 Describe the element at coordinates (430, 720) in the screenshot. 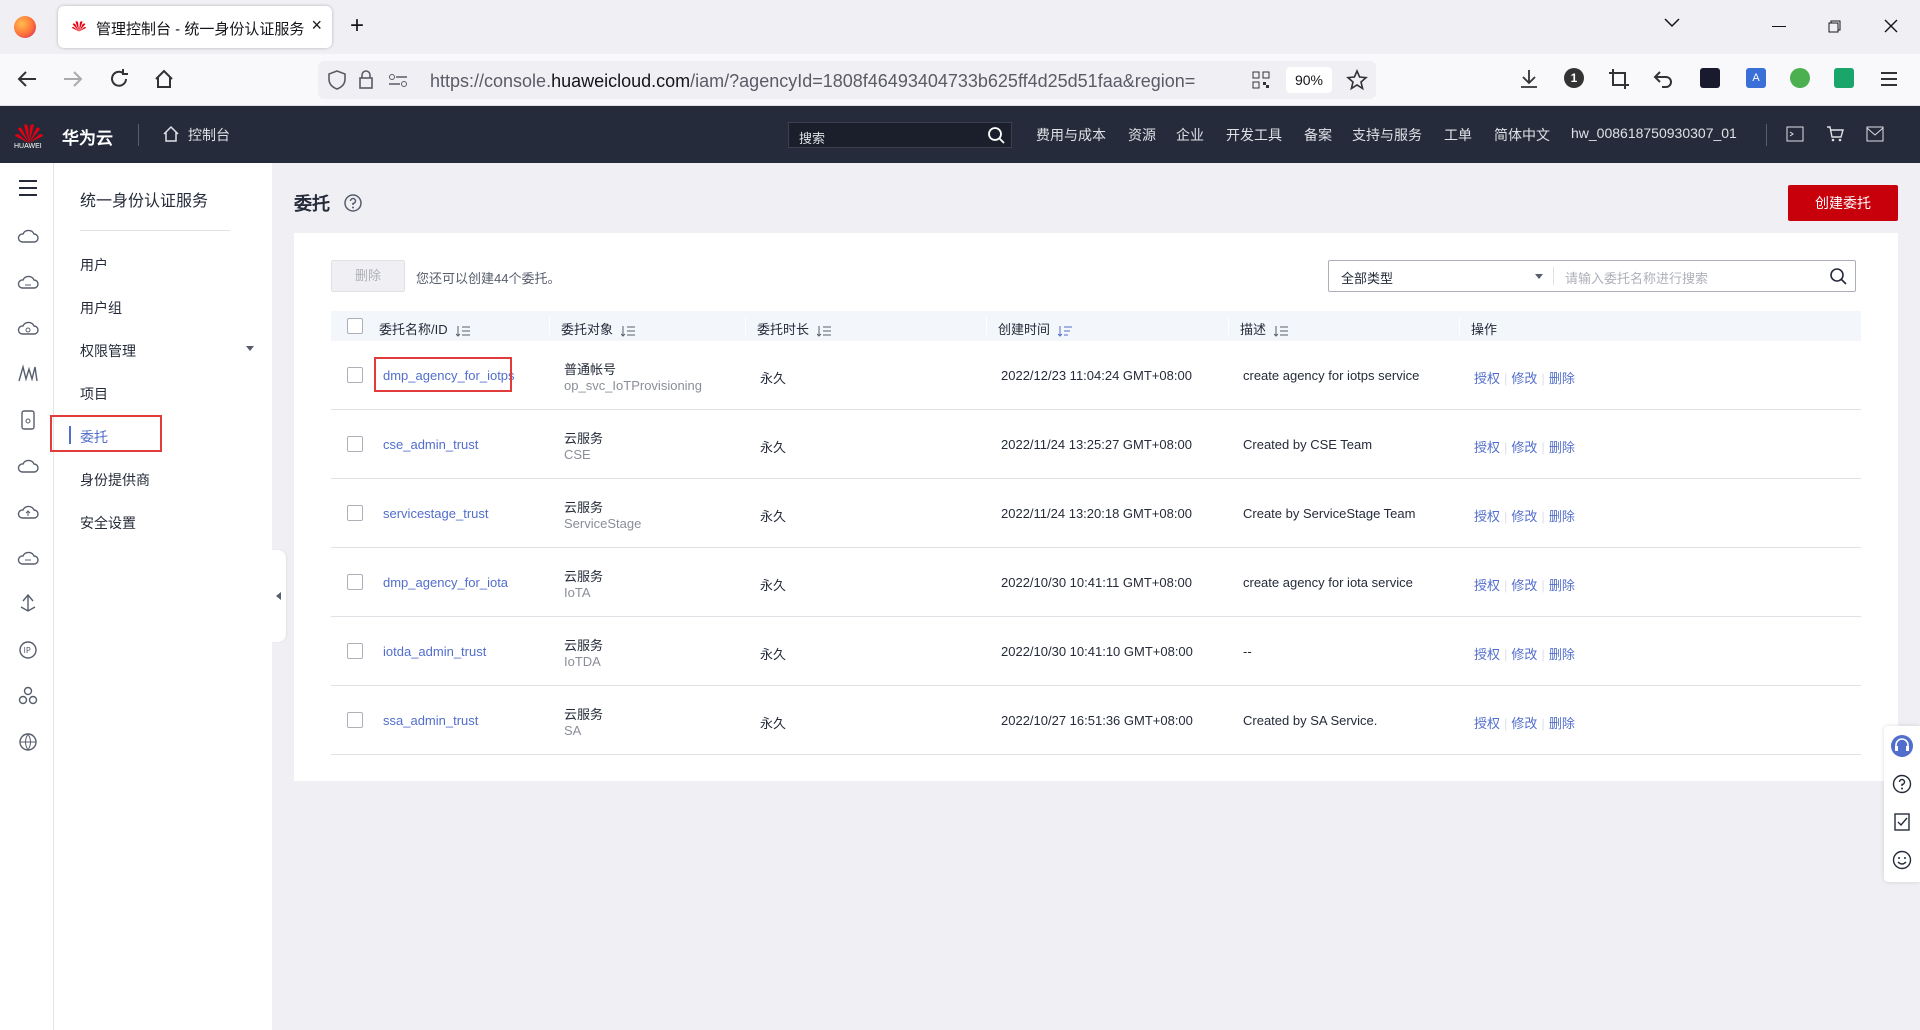

I see `agency-name-link: ssa_admin_trust` at that location.